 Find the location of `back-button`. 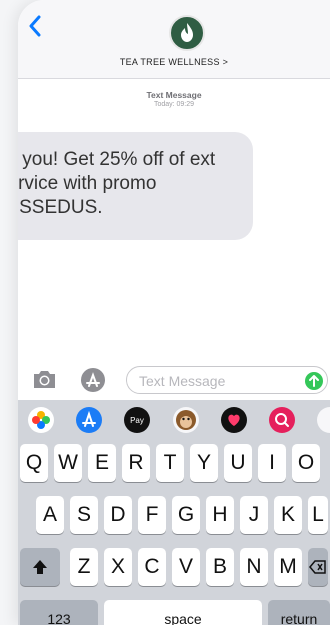

back-button is located at coordinates (39, 28).